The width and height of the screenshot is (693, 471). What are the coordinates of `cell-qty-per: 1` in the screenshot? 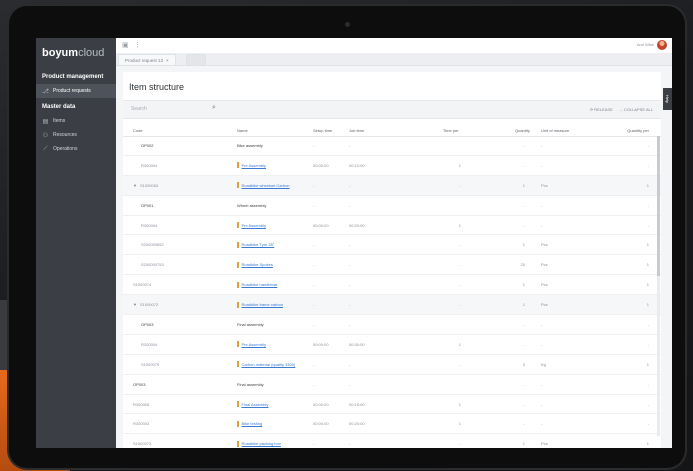 It's located at (647, 265).